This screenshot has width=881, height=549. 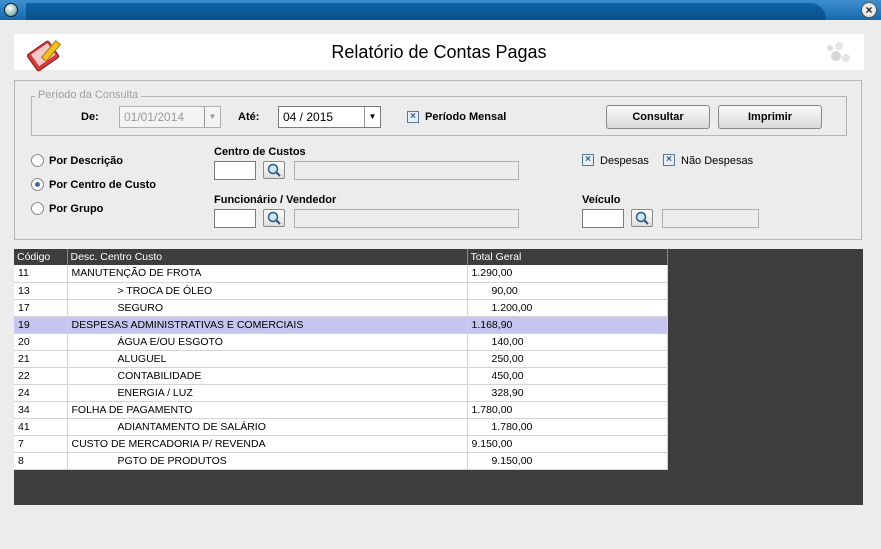 I want to click on cell-total: 450,00, so click(x=567, y=376).